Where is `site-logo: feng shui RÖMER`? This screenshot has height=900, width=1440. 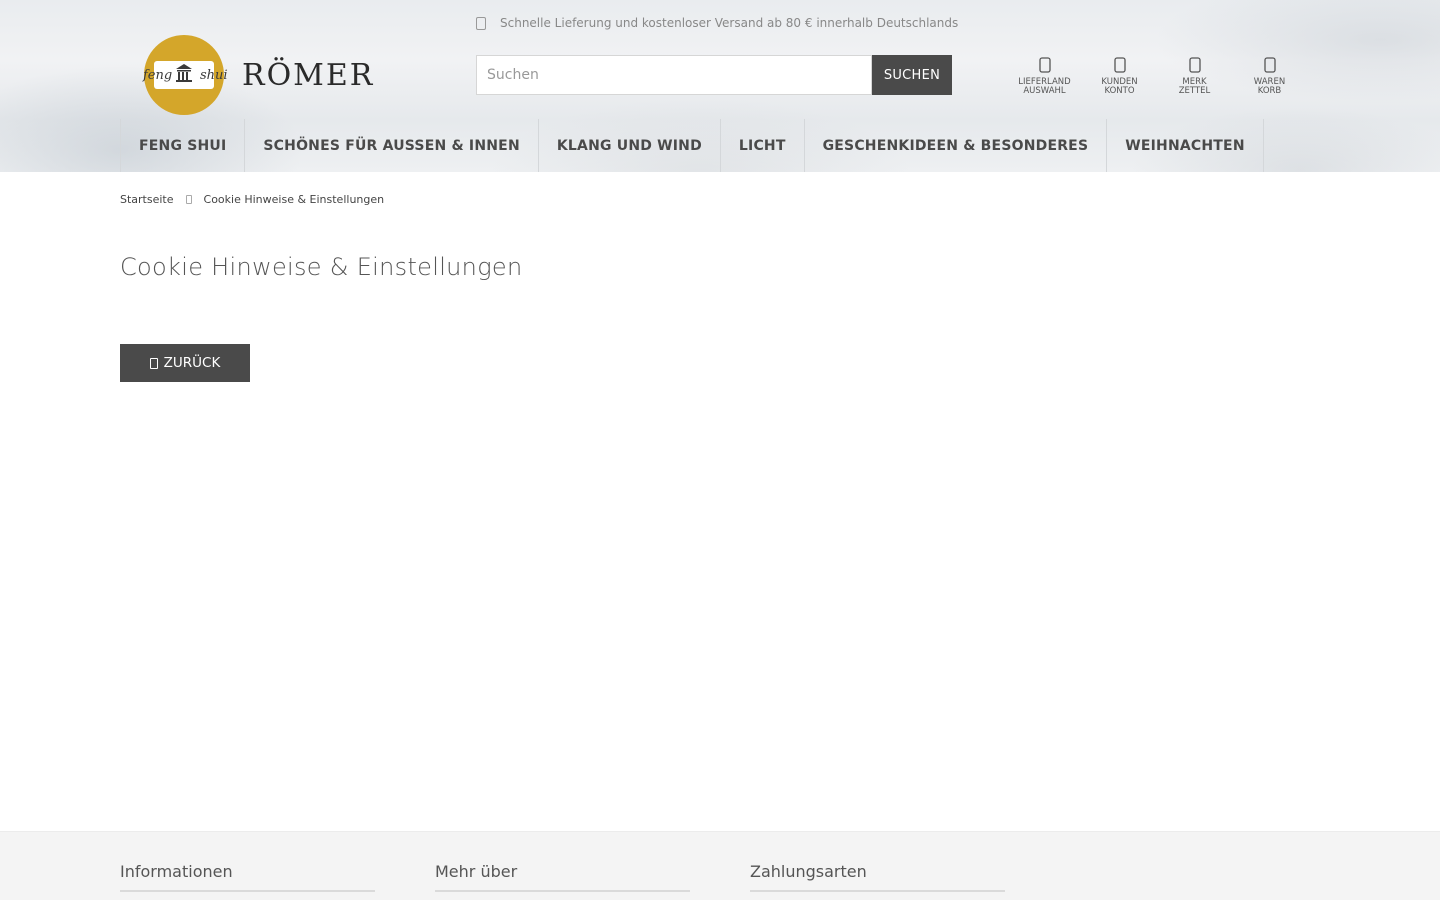
site-logo: feng shui RÖMER is located at coordinates (262, 75).